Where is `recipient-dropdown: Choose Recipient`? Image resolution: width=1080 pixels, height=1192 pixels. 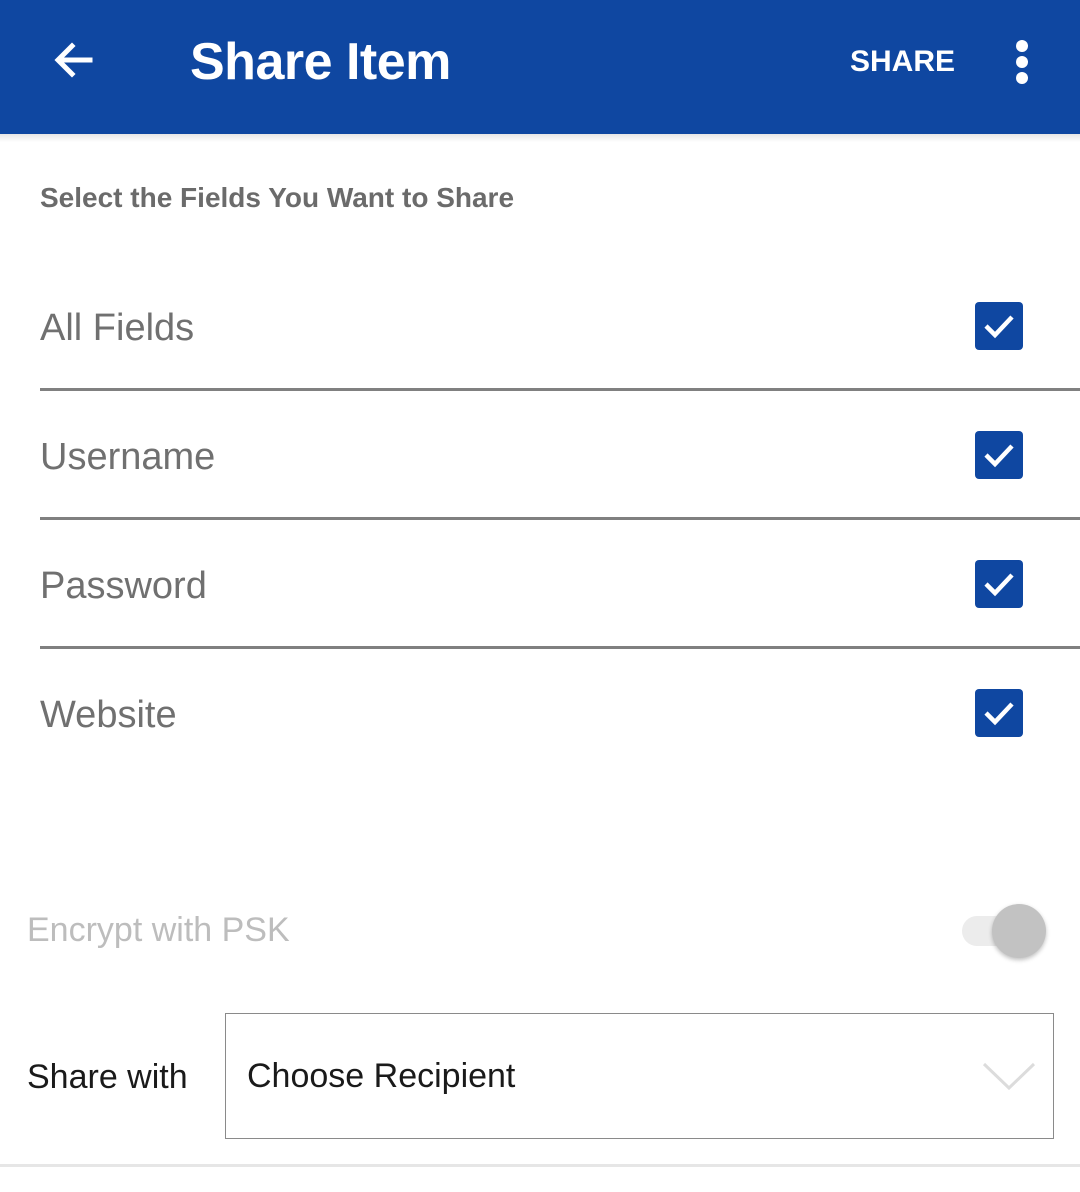
recipient-dropdown: Choose Recipient is located at coordinates (639, 1076).